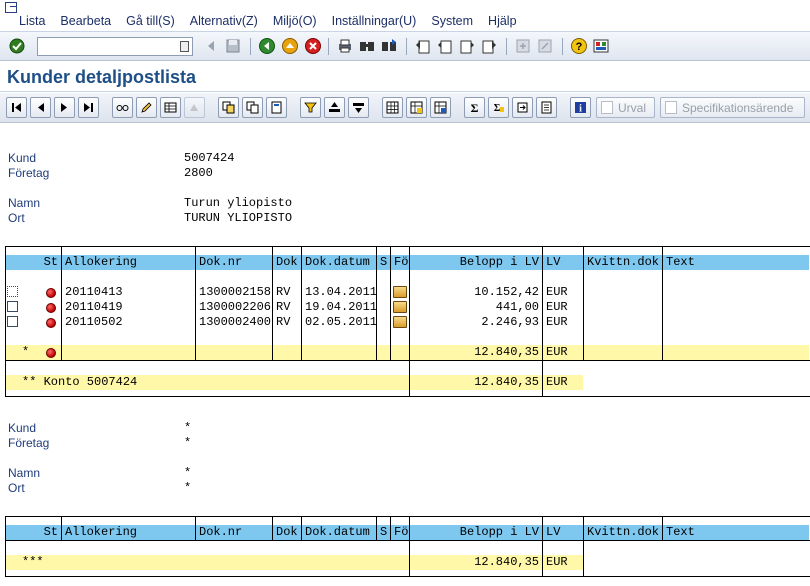  Describe the element at coordinates (389, 46) in the screenshot. I see `find-next-icon` at that location.